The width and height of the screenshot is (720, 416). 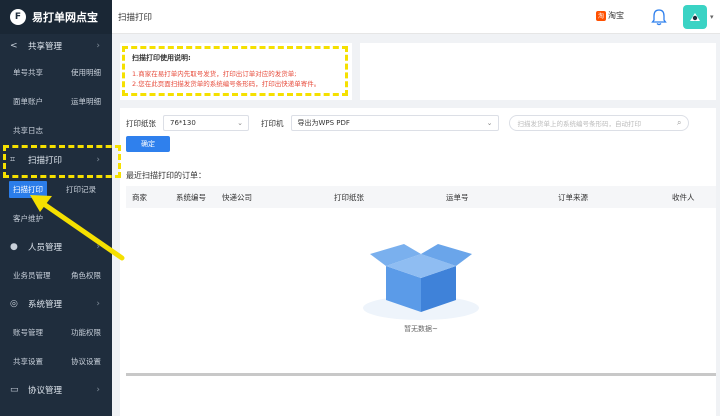 What do you see at coordinates (161, 58) in the screenshot?
I see `instruction-title: 扫描打印使用说明:` at bounding box center [161, 58].